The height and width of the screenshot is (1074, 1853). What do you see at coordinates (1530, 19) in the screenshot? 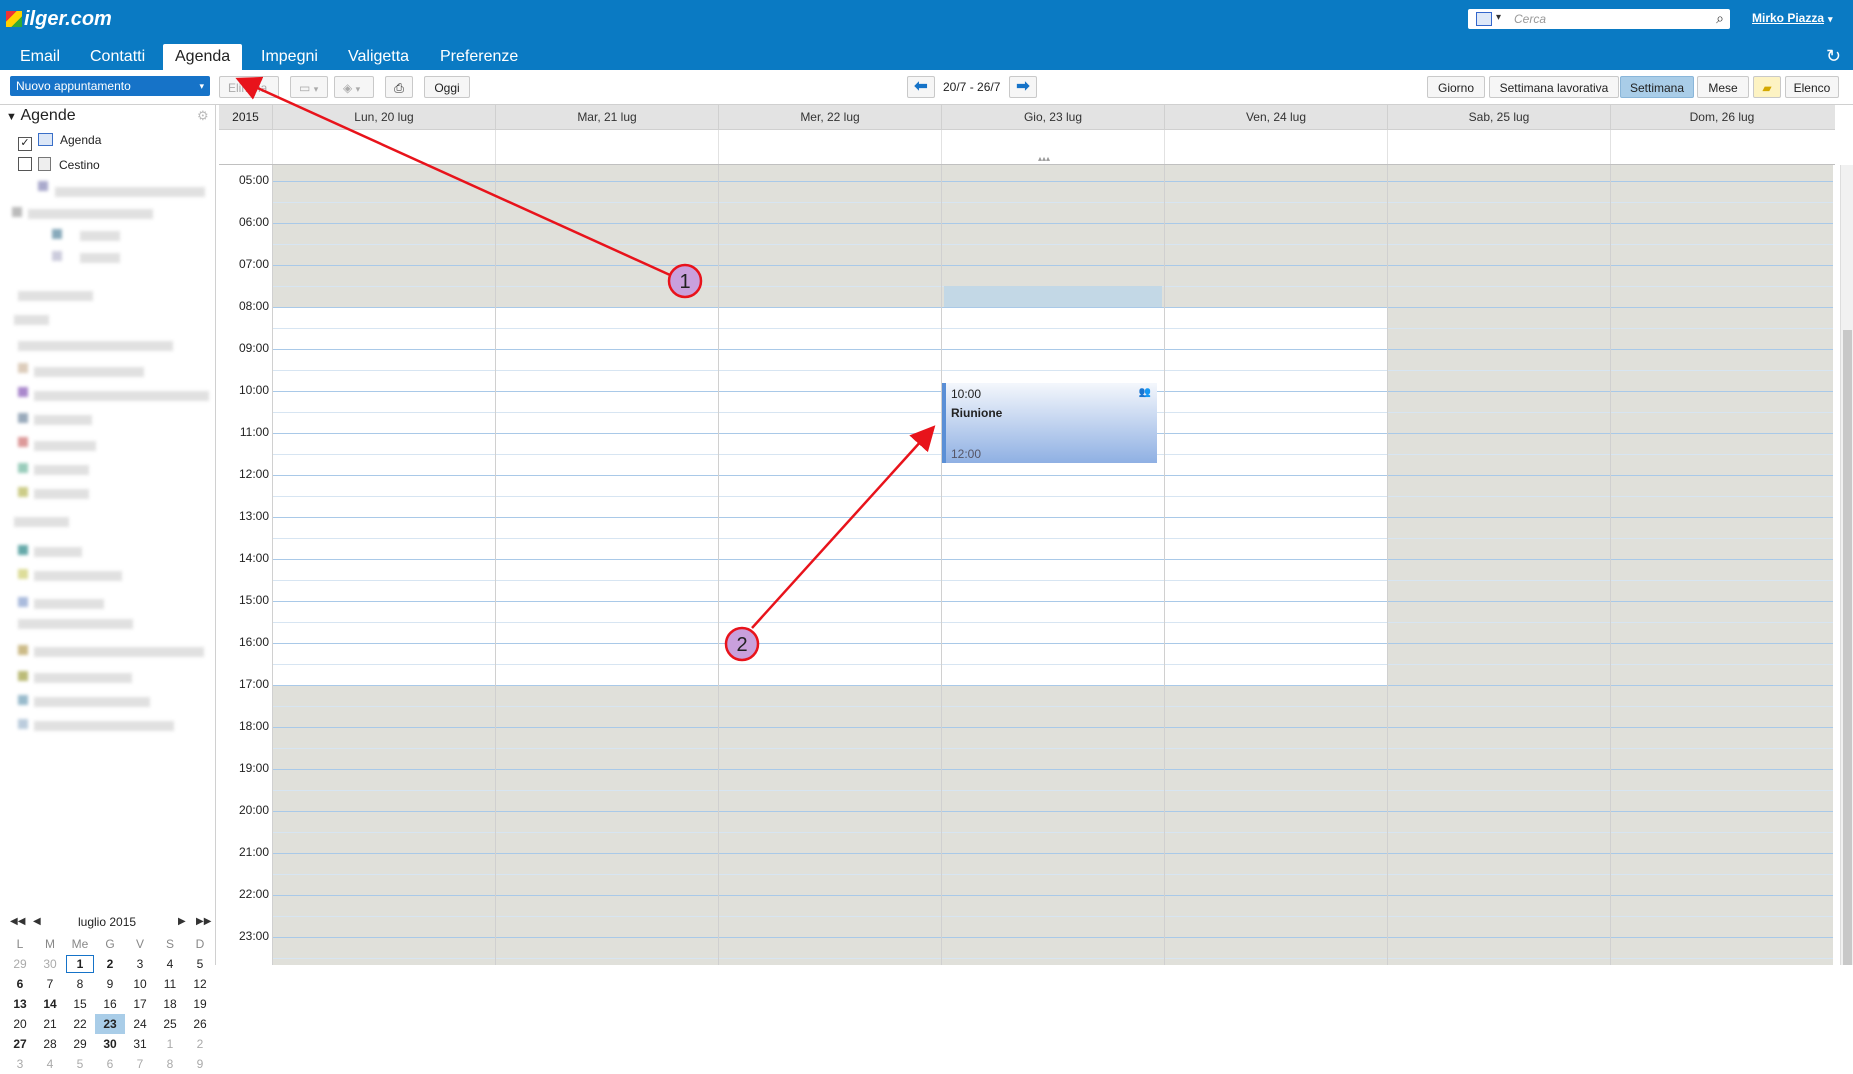
I see `search-input: Cerca` at bounding box center [1530, 19].